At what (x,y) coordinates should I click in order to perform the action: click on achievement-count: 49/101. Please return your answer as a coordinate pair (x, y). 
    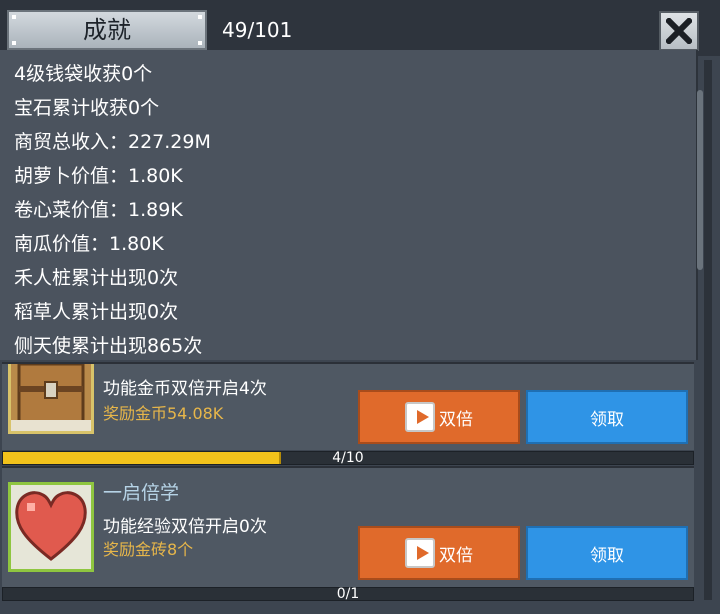
    Looking at the image, I should click on (257, 30).